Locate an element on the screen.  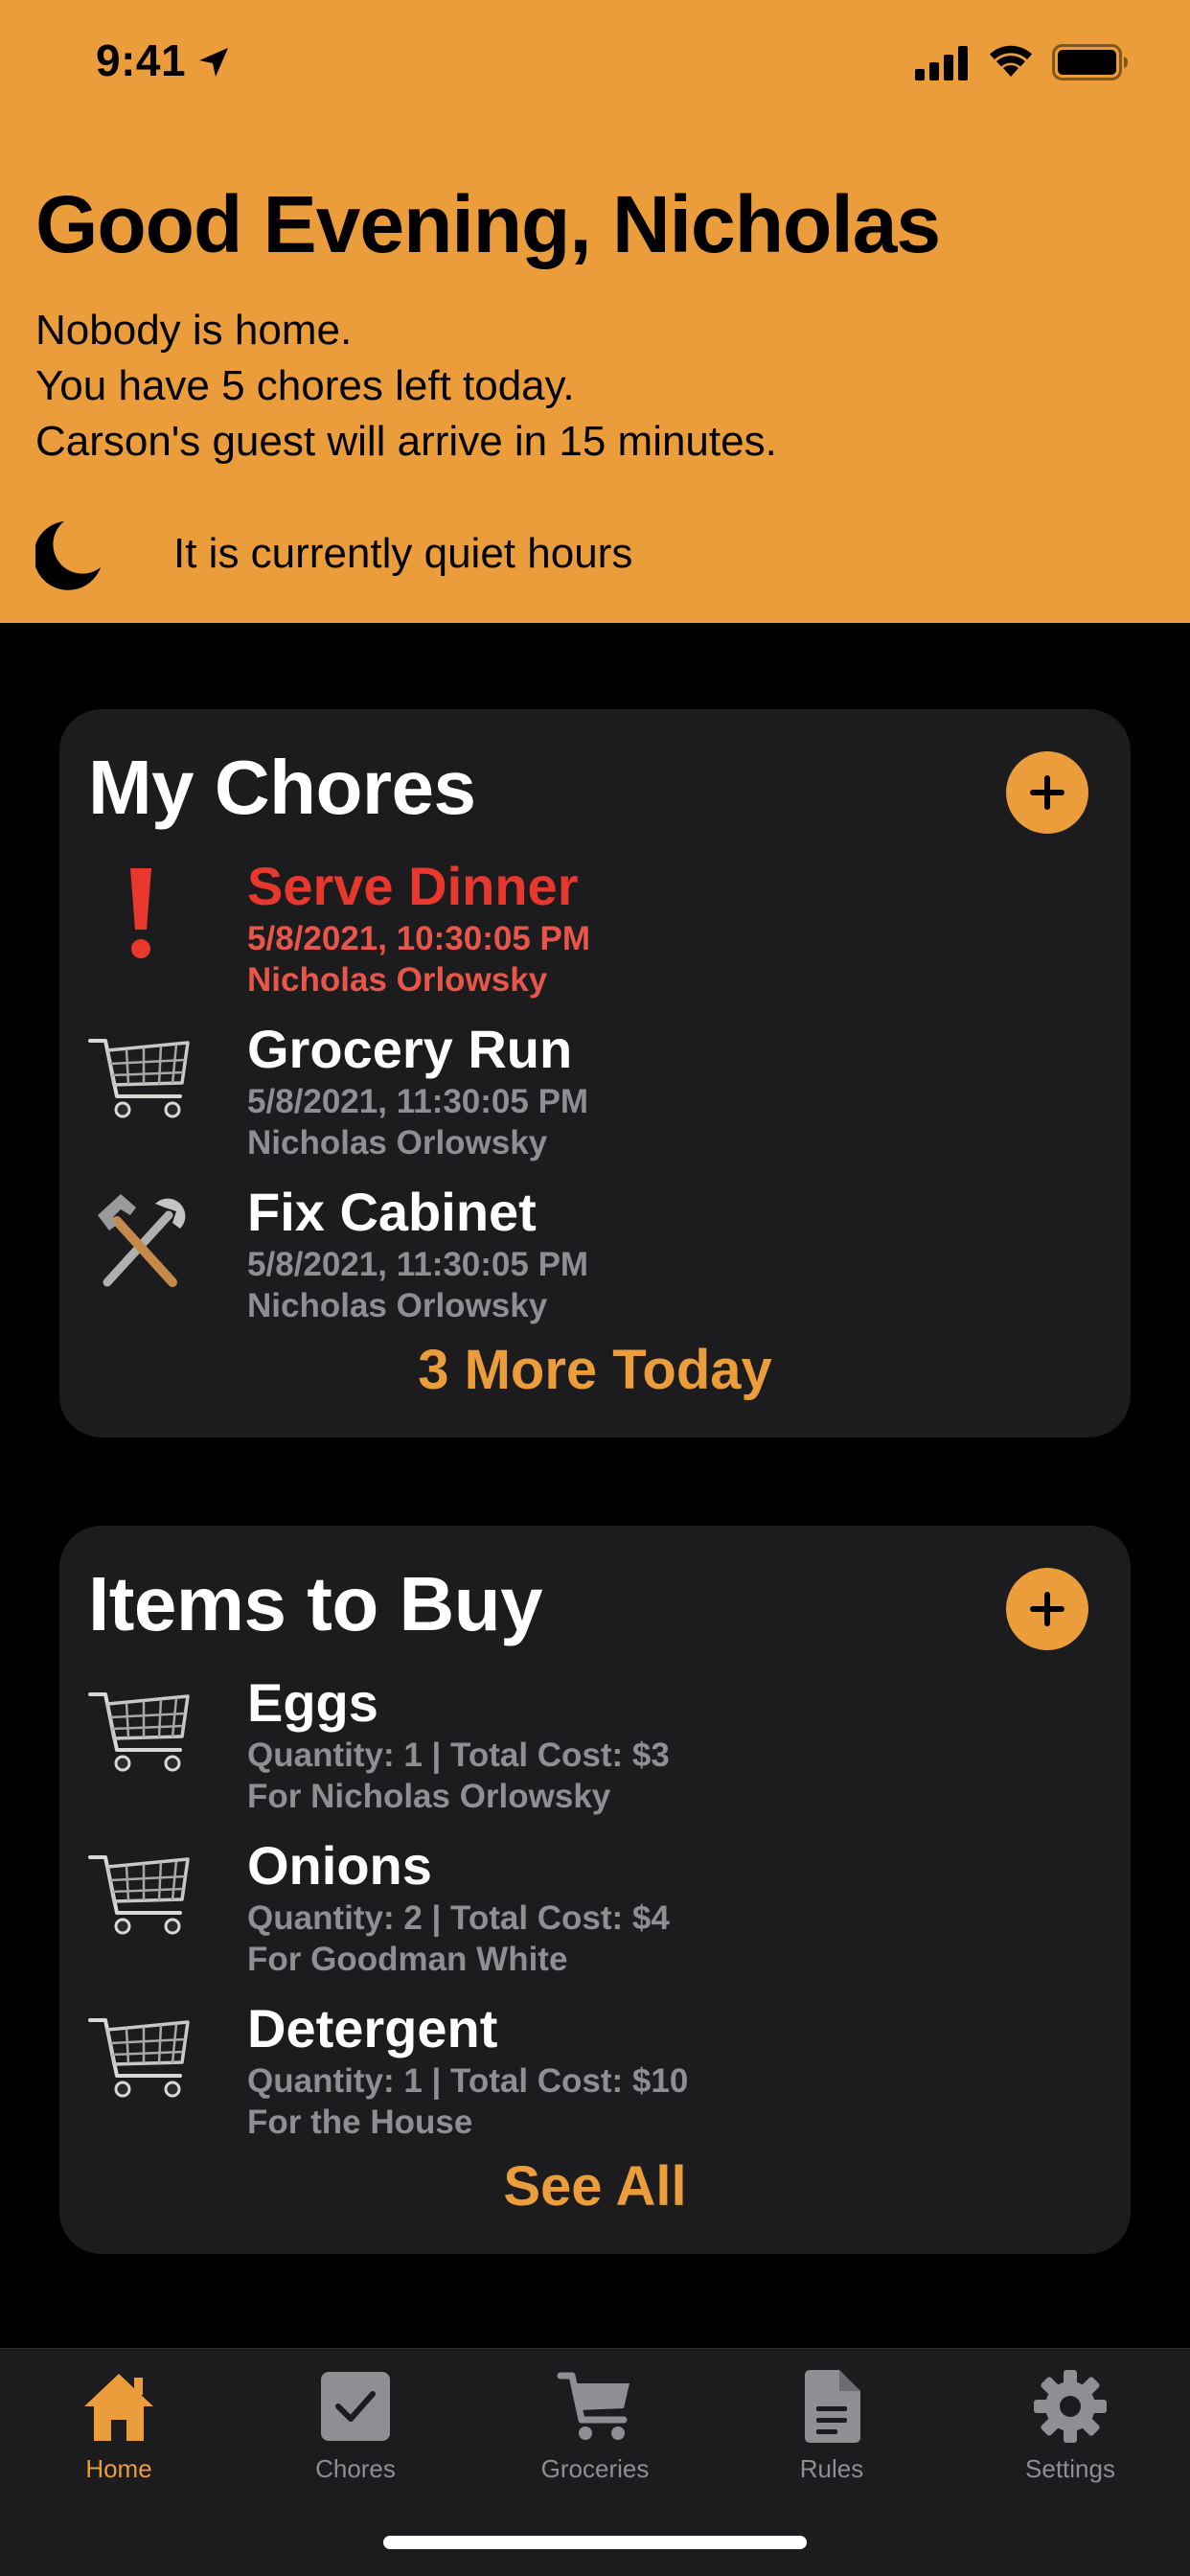
house-icon is located at coordinates (119, 2407).